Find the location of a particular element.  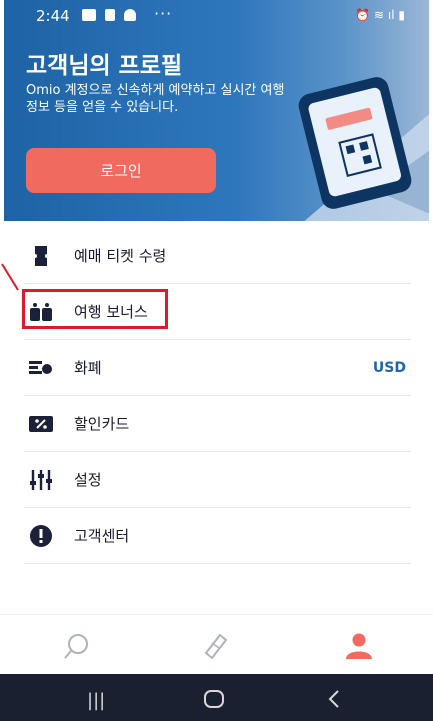

menu-item-discount-card: 할인카드 is located at coordinates (217, 424).